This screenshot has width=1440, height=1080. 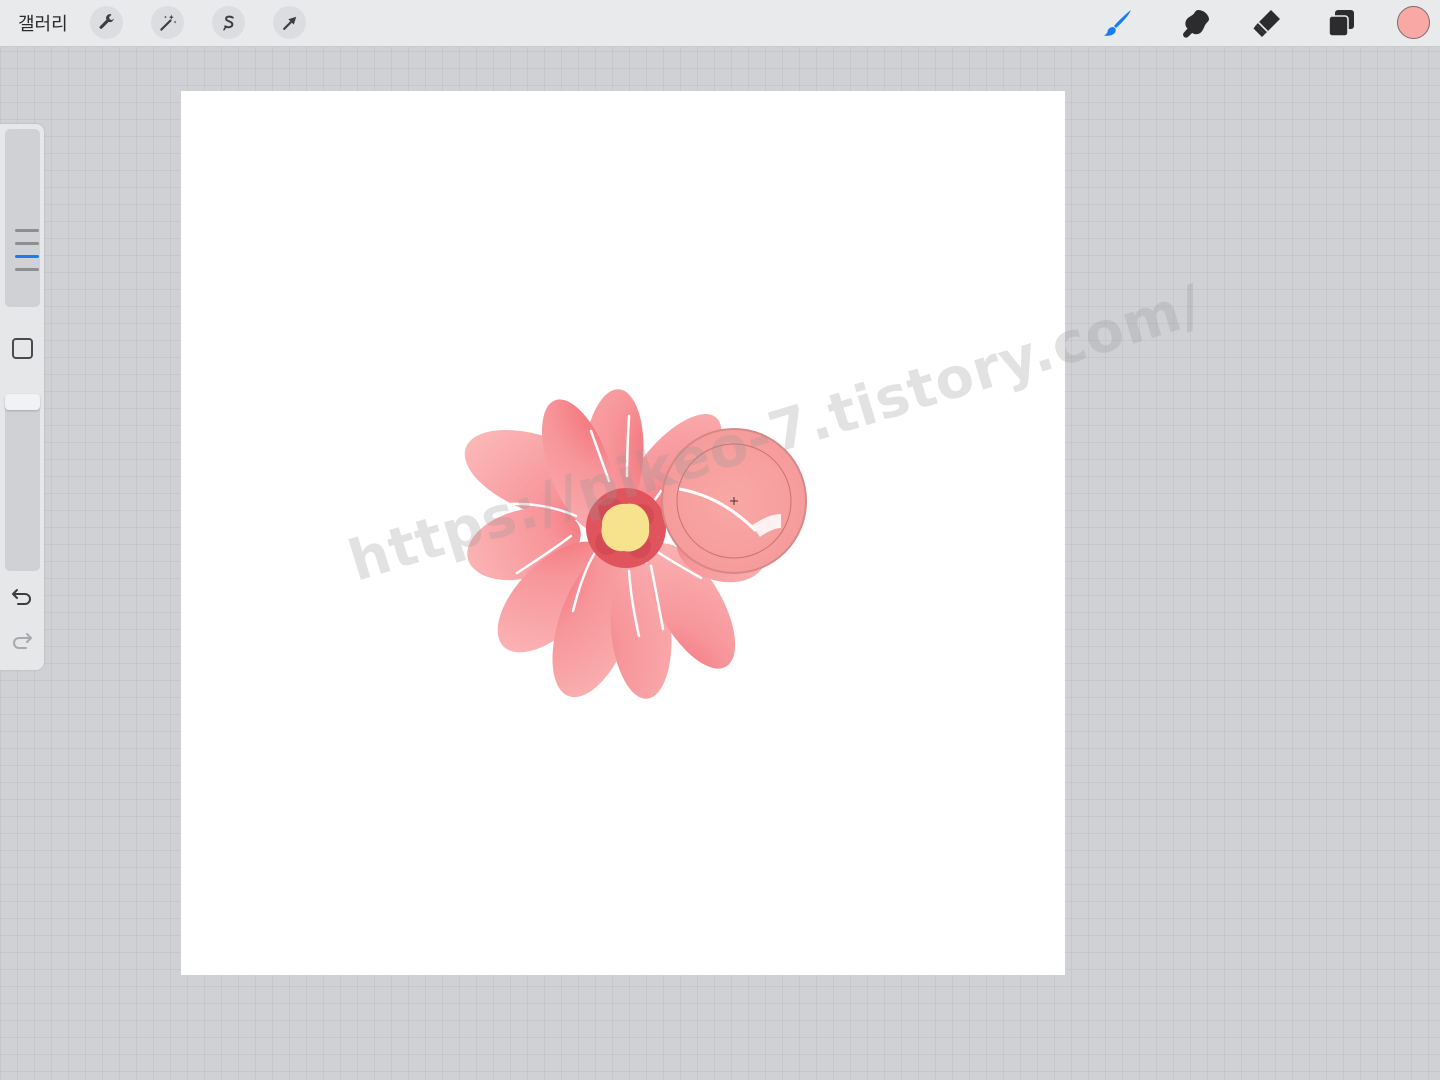 I want to click on top-toolbar: 갤러리, so click(x=720, y=23).